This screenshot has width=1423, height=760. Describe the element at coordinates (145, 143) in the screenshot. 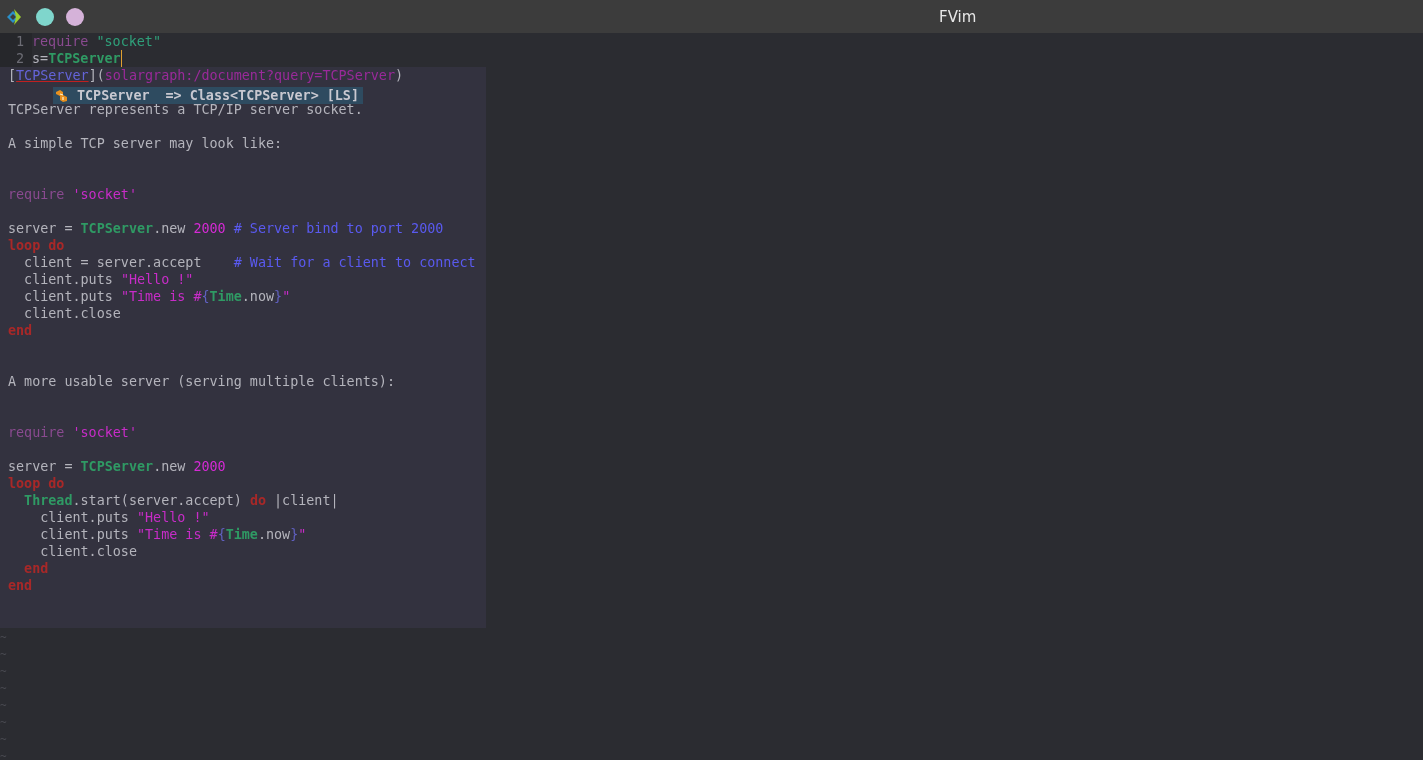

I see `doc-text: A simple TCP server may look like:` at that location.